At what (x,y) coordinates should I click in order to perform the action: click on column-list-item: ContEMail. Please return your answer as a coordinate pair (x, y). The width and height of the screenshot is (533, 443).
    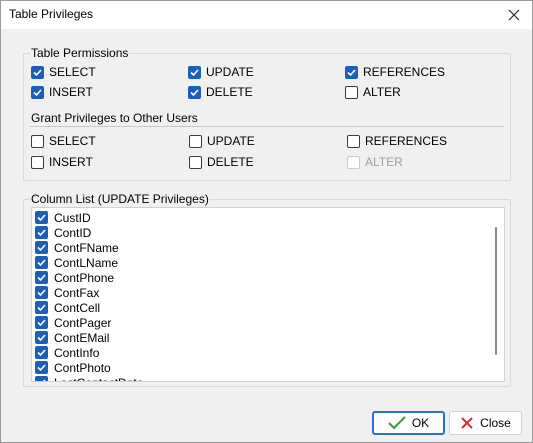
    Looking at the image, I should click on (72, 337).